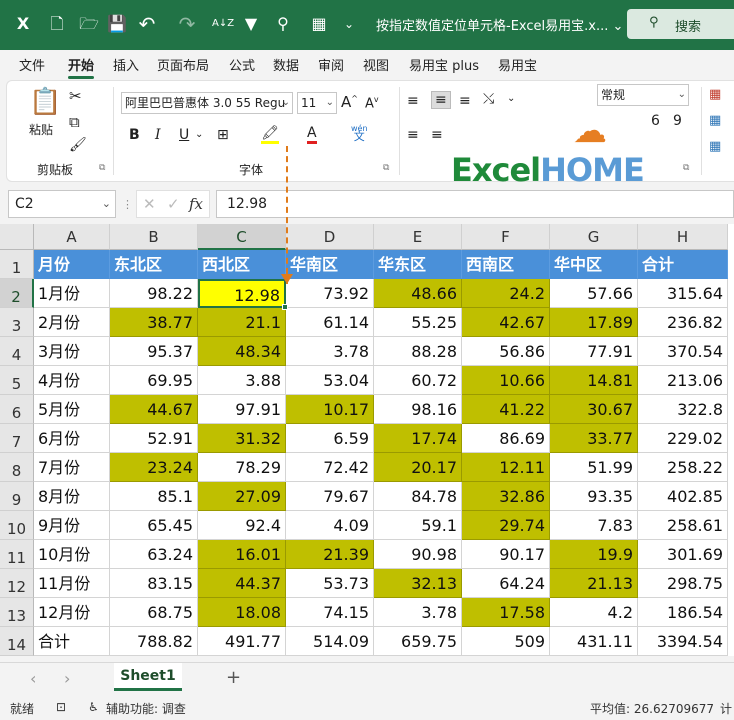 The image size is (734, 720). I want to click on row-header-12: 12, so click(17, 583).